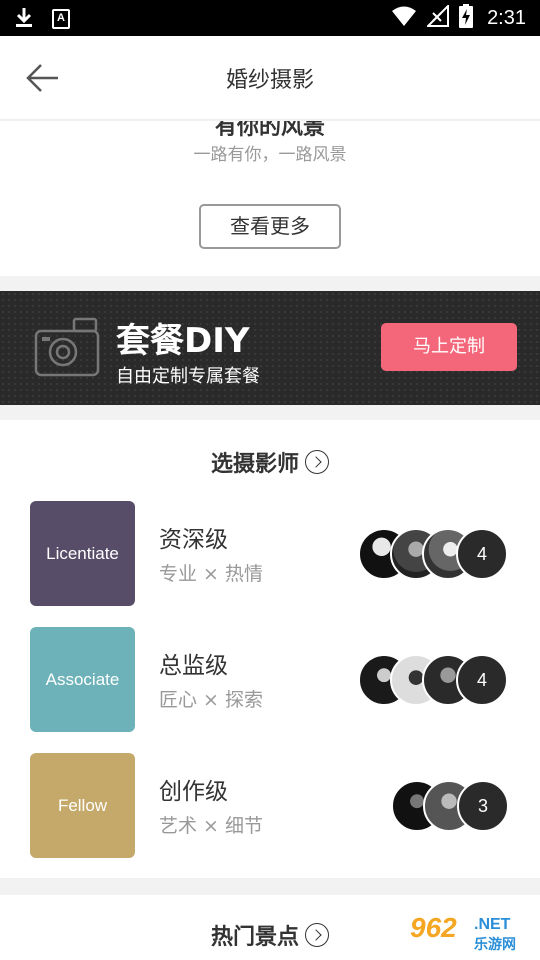 The width and height of the screenshot is (540, 960). I want to click on view-more-button: 查看更多, so click(270, 226).